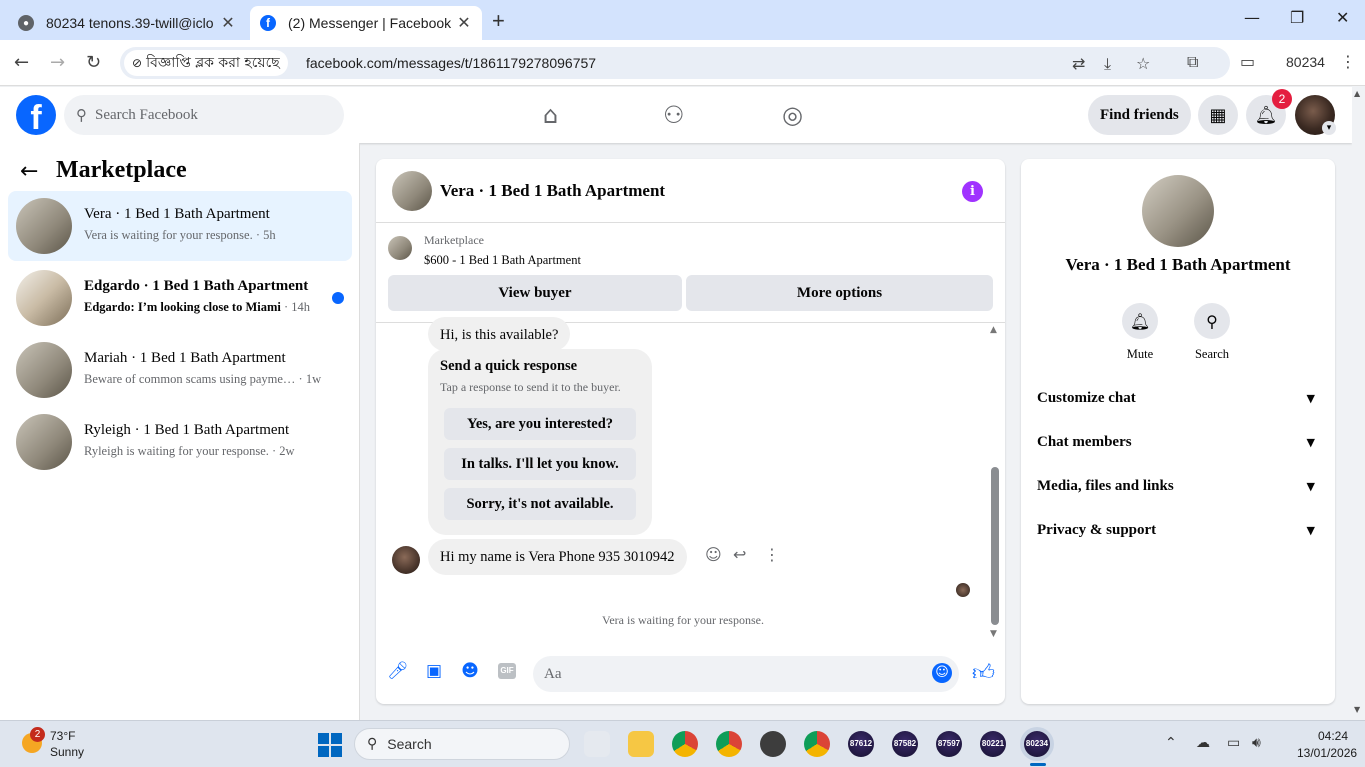  What do you see at coordinates (1342, 17) in the screenshot?
I see `close-window-button: ✕` at bounding box center [1342, 17].